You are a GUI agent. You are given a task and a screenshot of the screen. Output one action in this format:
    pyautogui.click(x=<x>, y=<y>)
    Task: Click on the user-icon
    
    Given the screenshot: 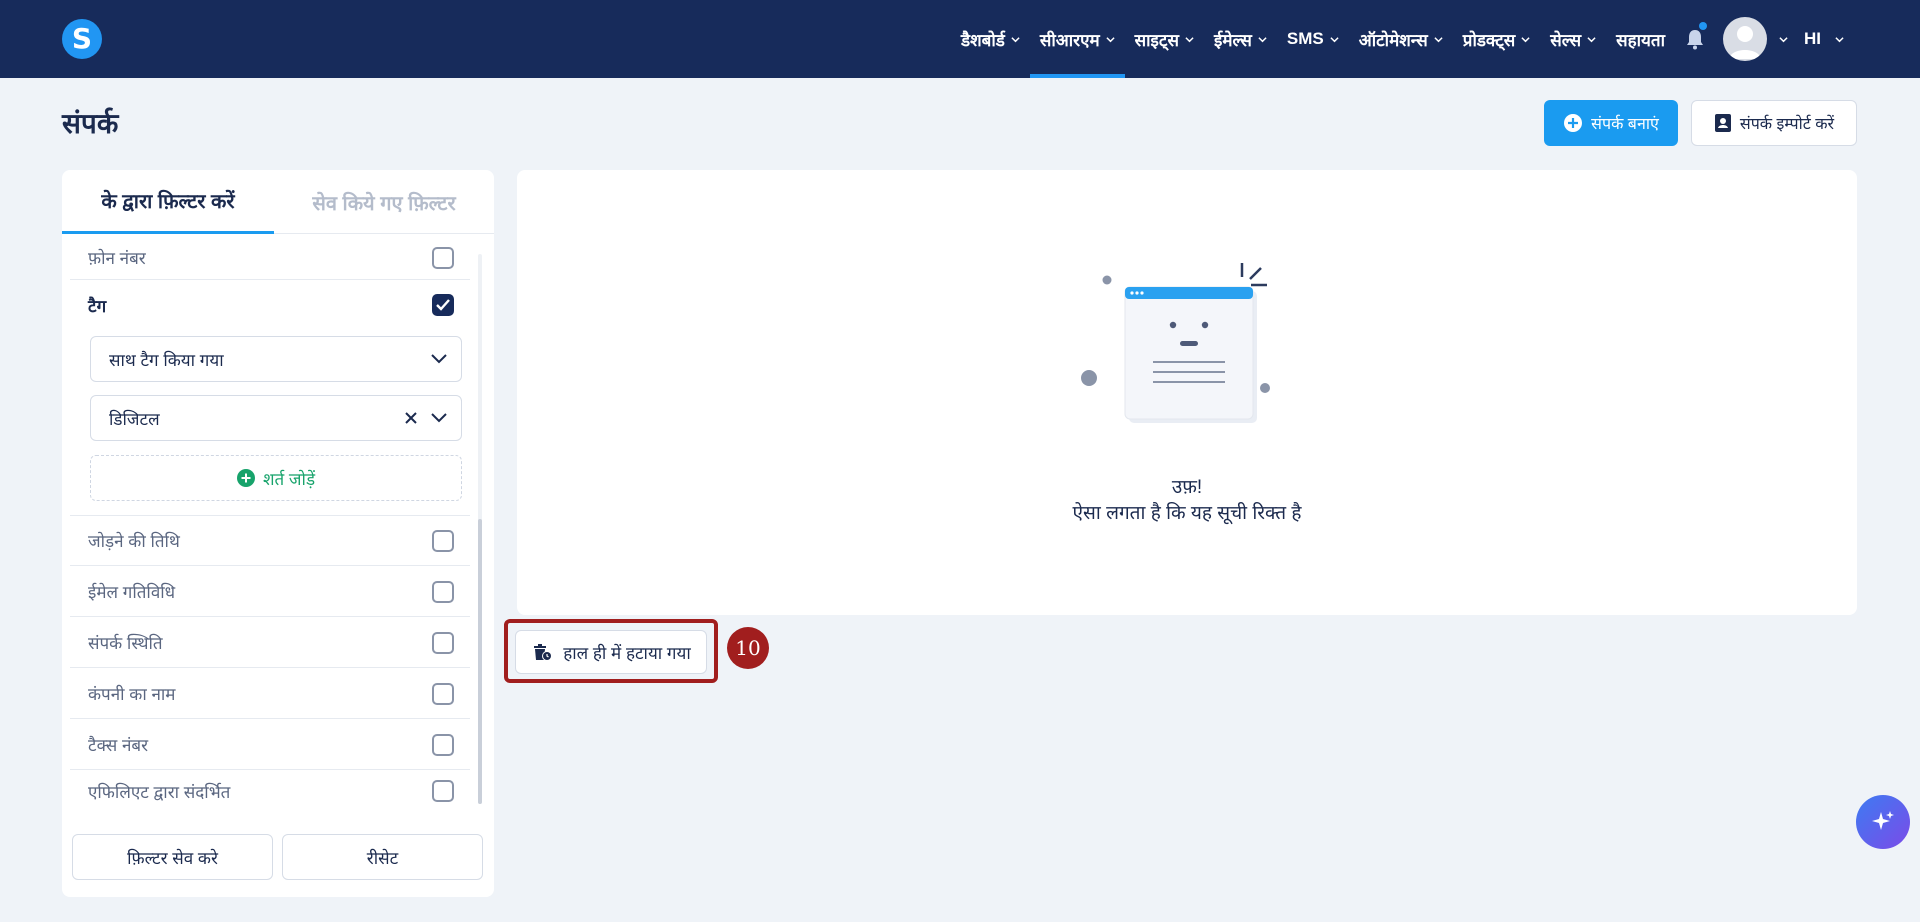 What is the action you would take?
    pyautogui.click(x=1745, y=42)
    